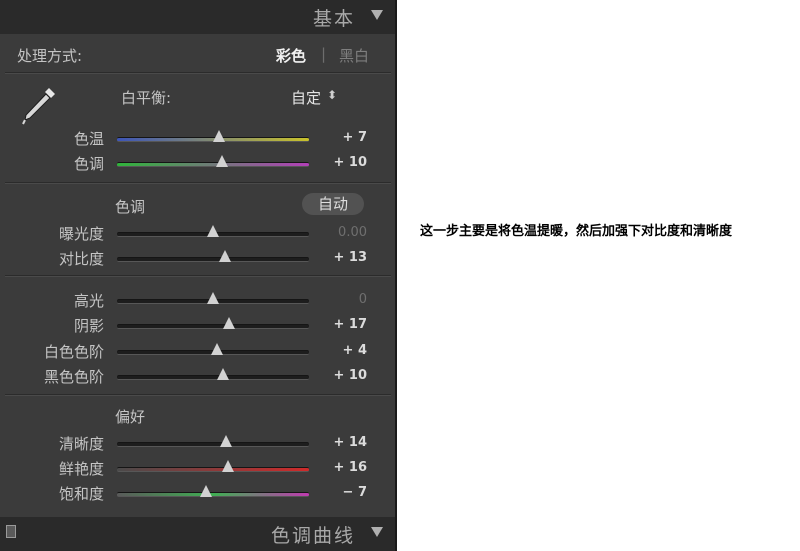  I want to click on wb-value: 自定, so click(306, 97).